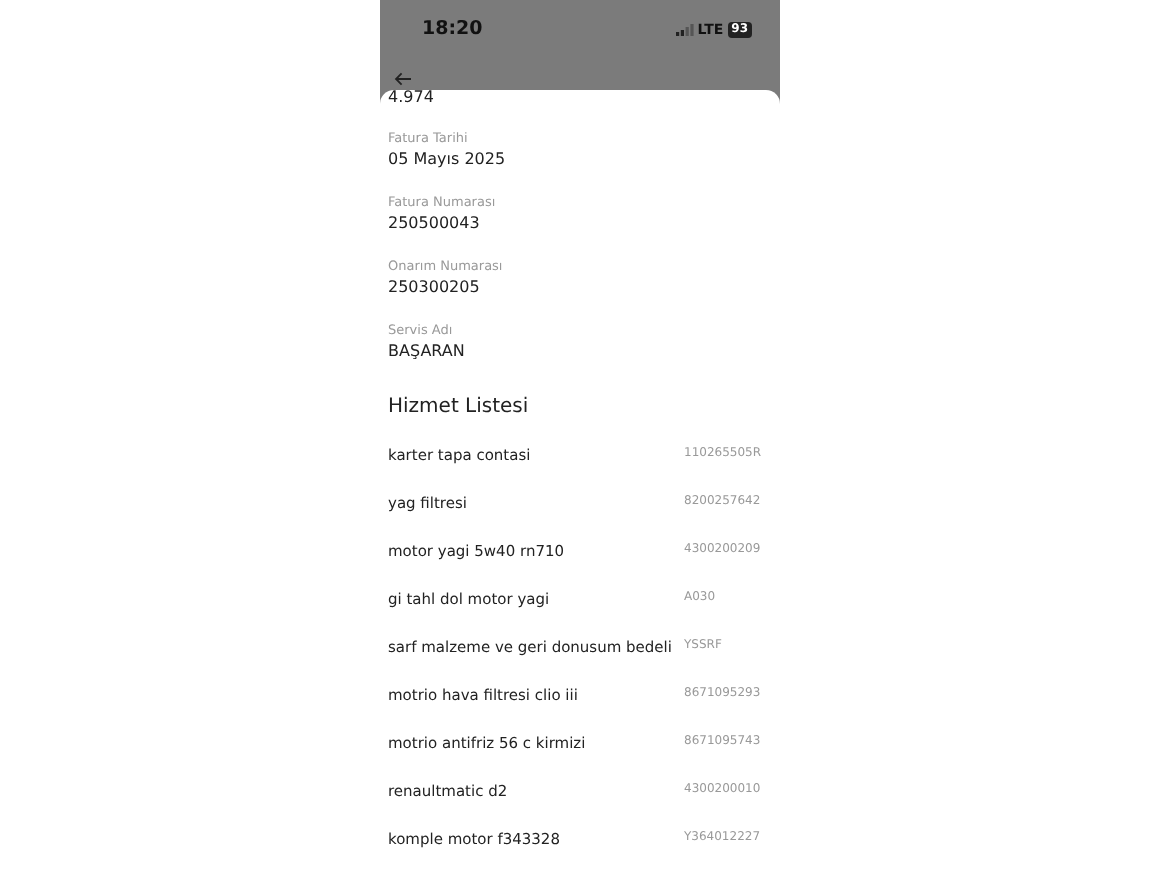 The height and width of the screenshot is (870, 1160). Describe the element at coordinates (452, 29) in the screenshot. I see `clock-time: 18:20` at that location.